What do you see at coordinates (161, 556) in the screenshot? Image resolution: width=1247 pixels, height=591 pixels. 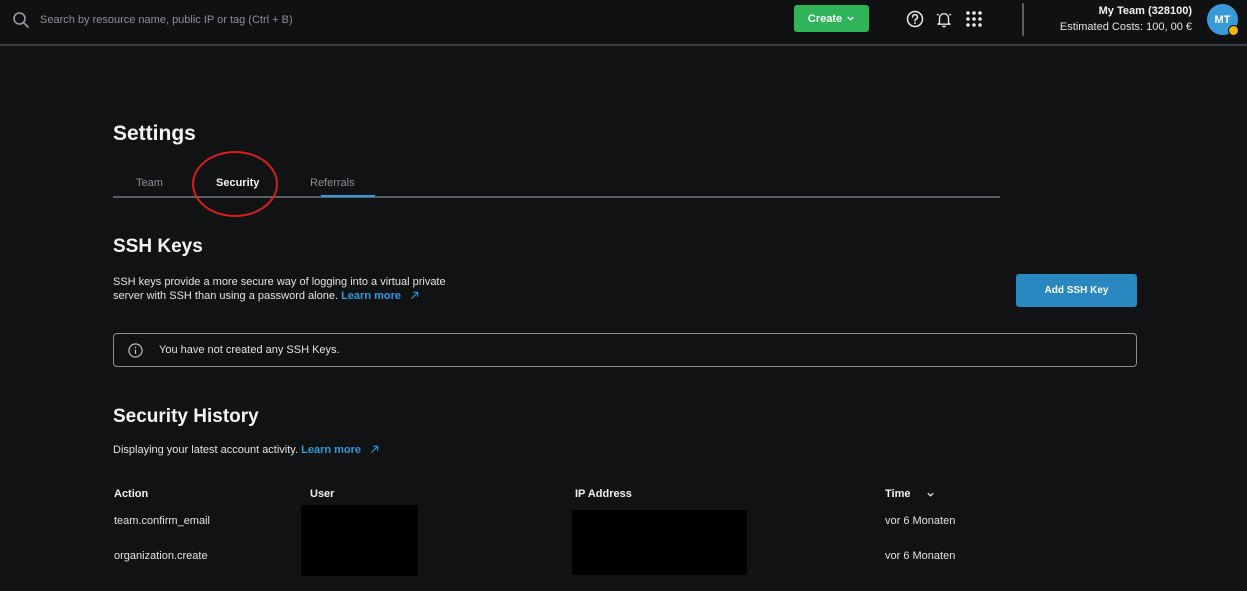 I see `table-row-action: organization.create` at bounding box center [161, 556].